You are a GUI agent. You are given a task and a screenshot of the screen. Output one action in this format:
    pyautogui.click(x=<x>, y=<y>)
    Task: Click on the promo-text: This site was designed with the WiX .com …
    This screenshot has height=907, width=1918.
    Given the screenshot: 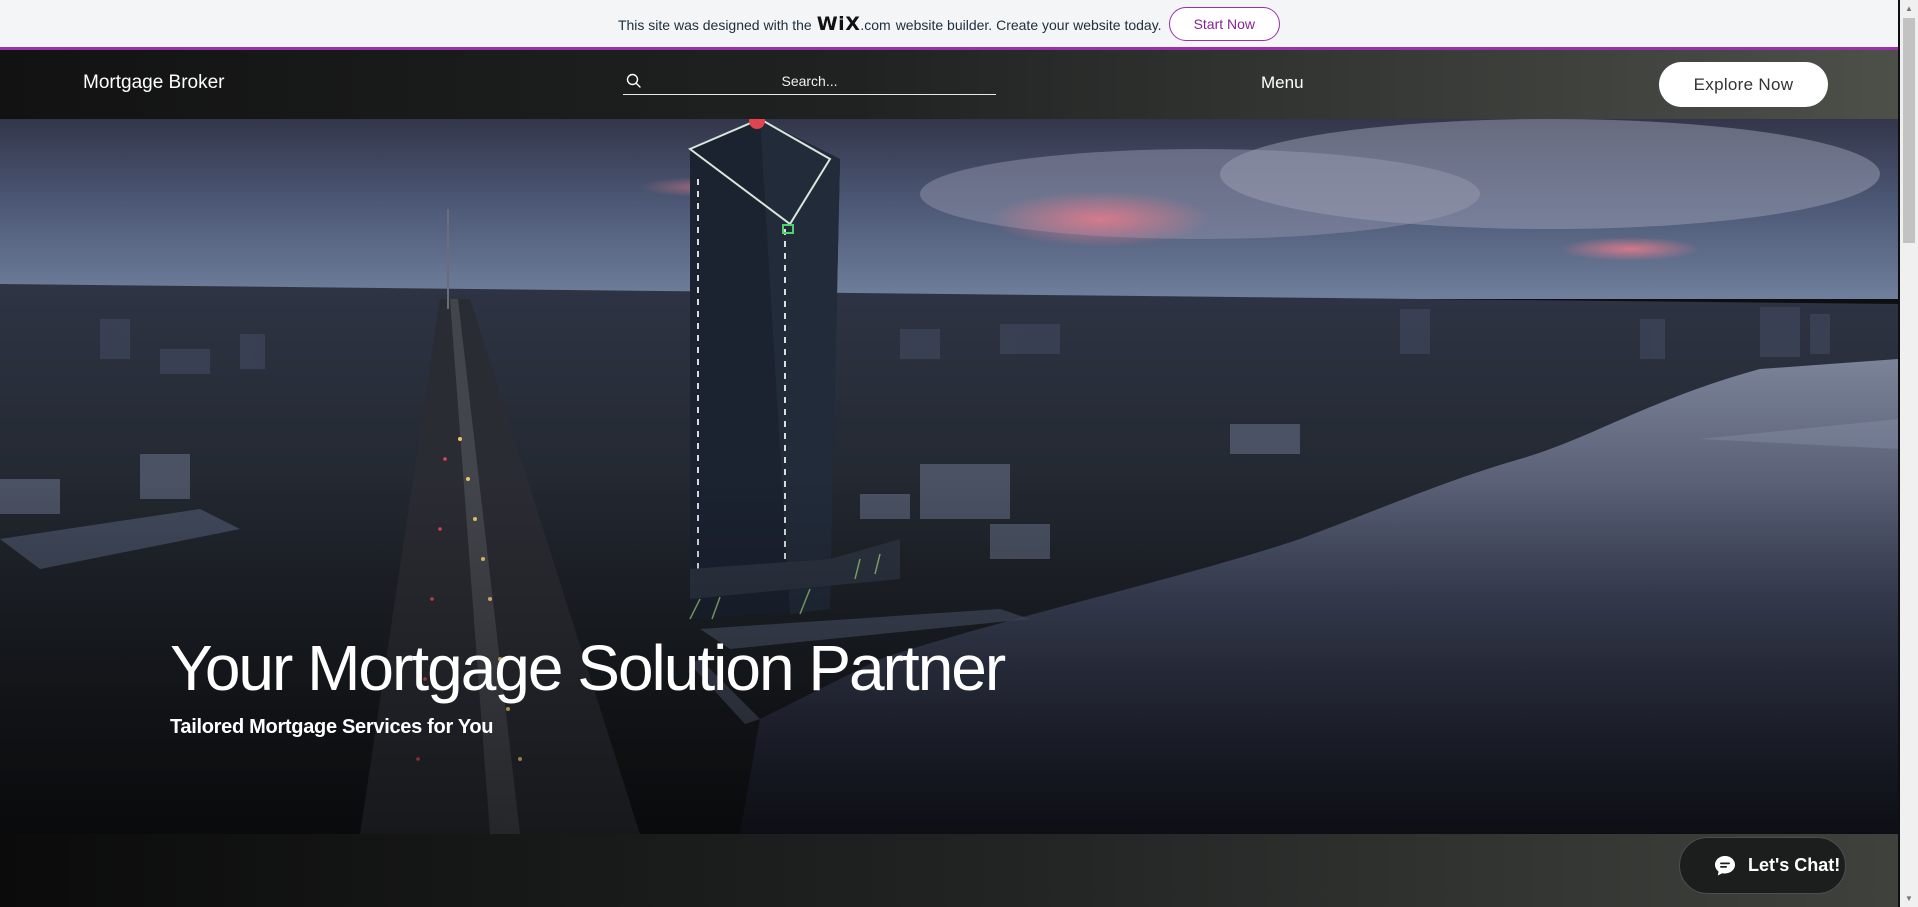 What is the action you would take?
    pyautogui.click(x=890, y=24)
    